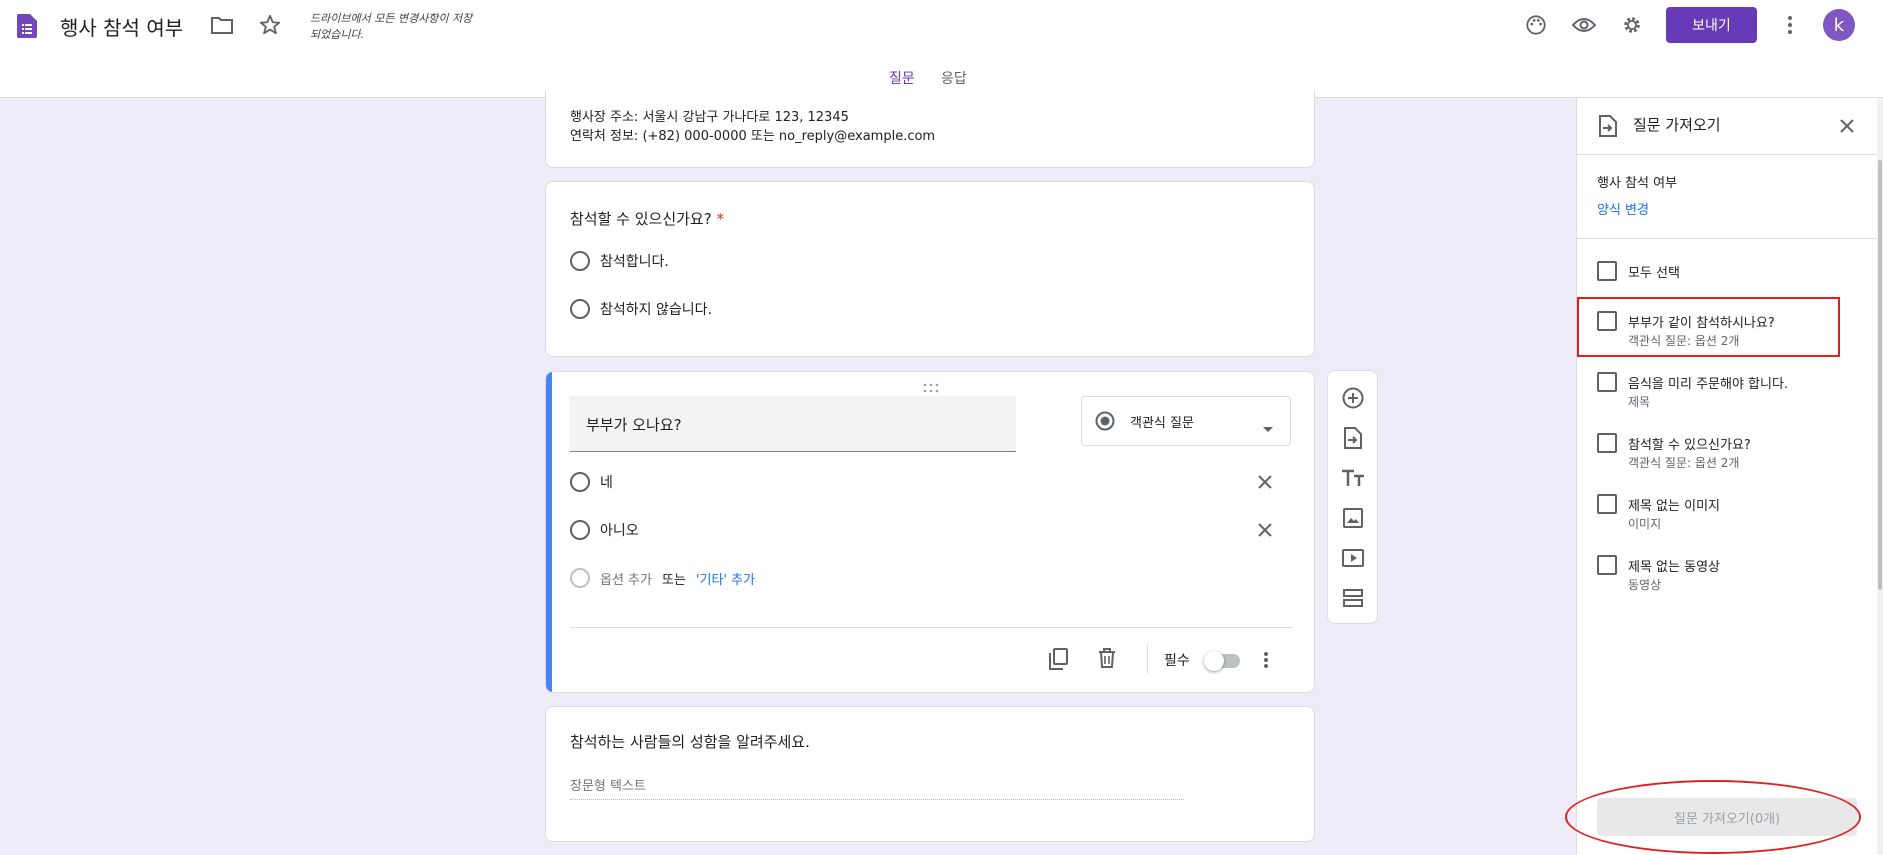 Image resolution: width=1883 pixels, height=855 pixels. I want to click on select-all-checkbox, so click(1607, 271).